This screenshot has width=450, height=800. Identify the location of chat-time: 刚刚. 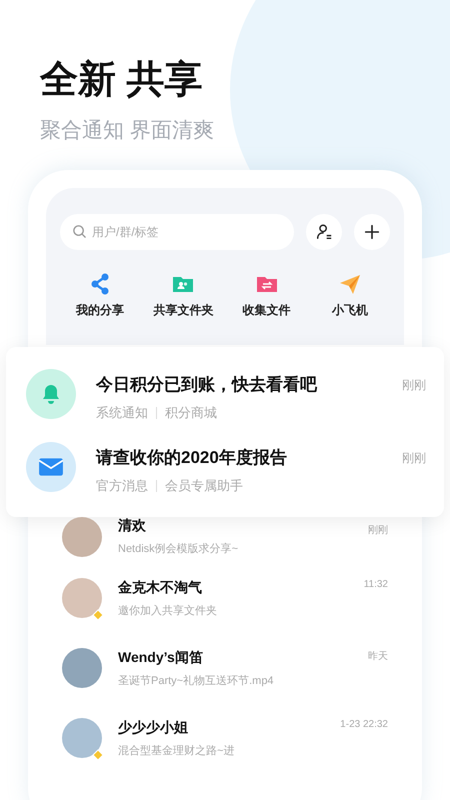
(378, 530).